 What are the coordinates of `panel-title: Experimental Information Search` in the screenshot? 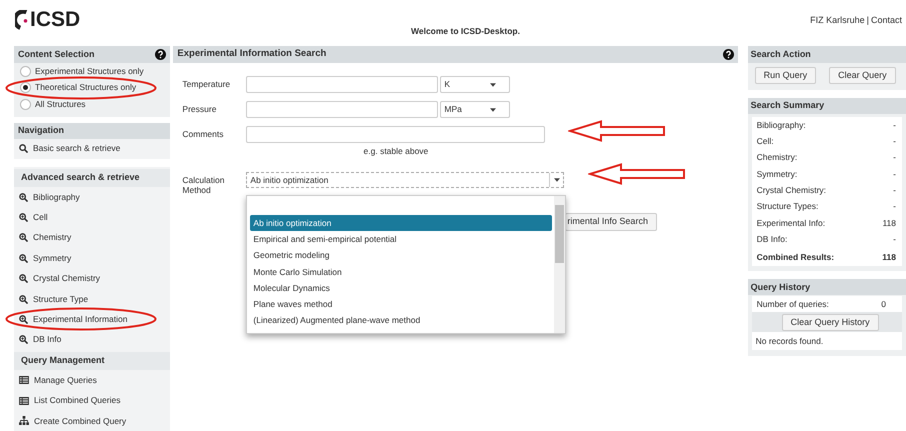 It's located at (251, 54).